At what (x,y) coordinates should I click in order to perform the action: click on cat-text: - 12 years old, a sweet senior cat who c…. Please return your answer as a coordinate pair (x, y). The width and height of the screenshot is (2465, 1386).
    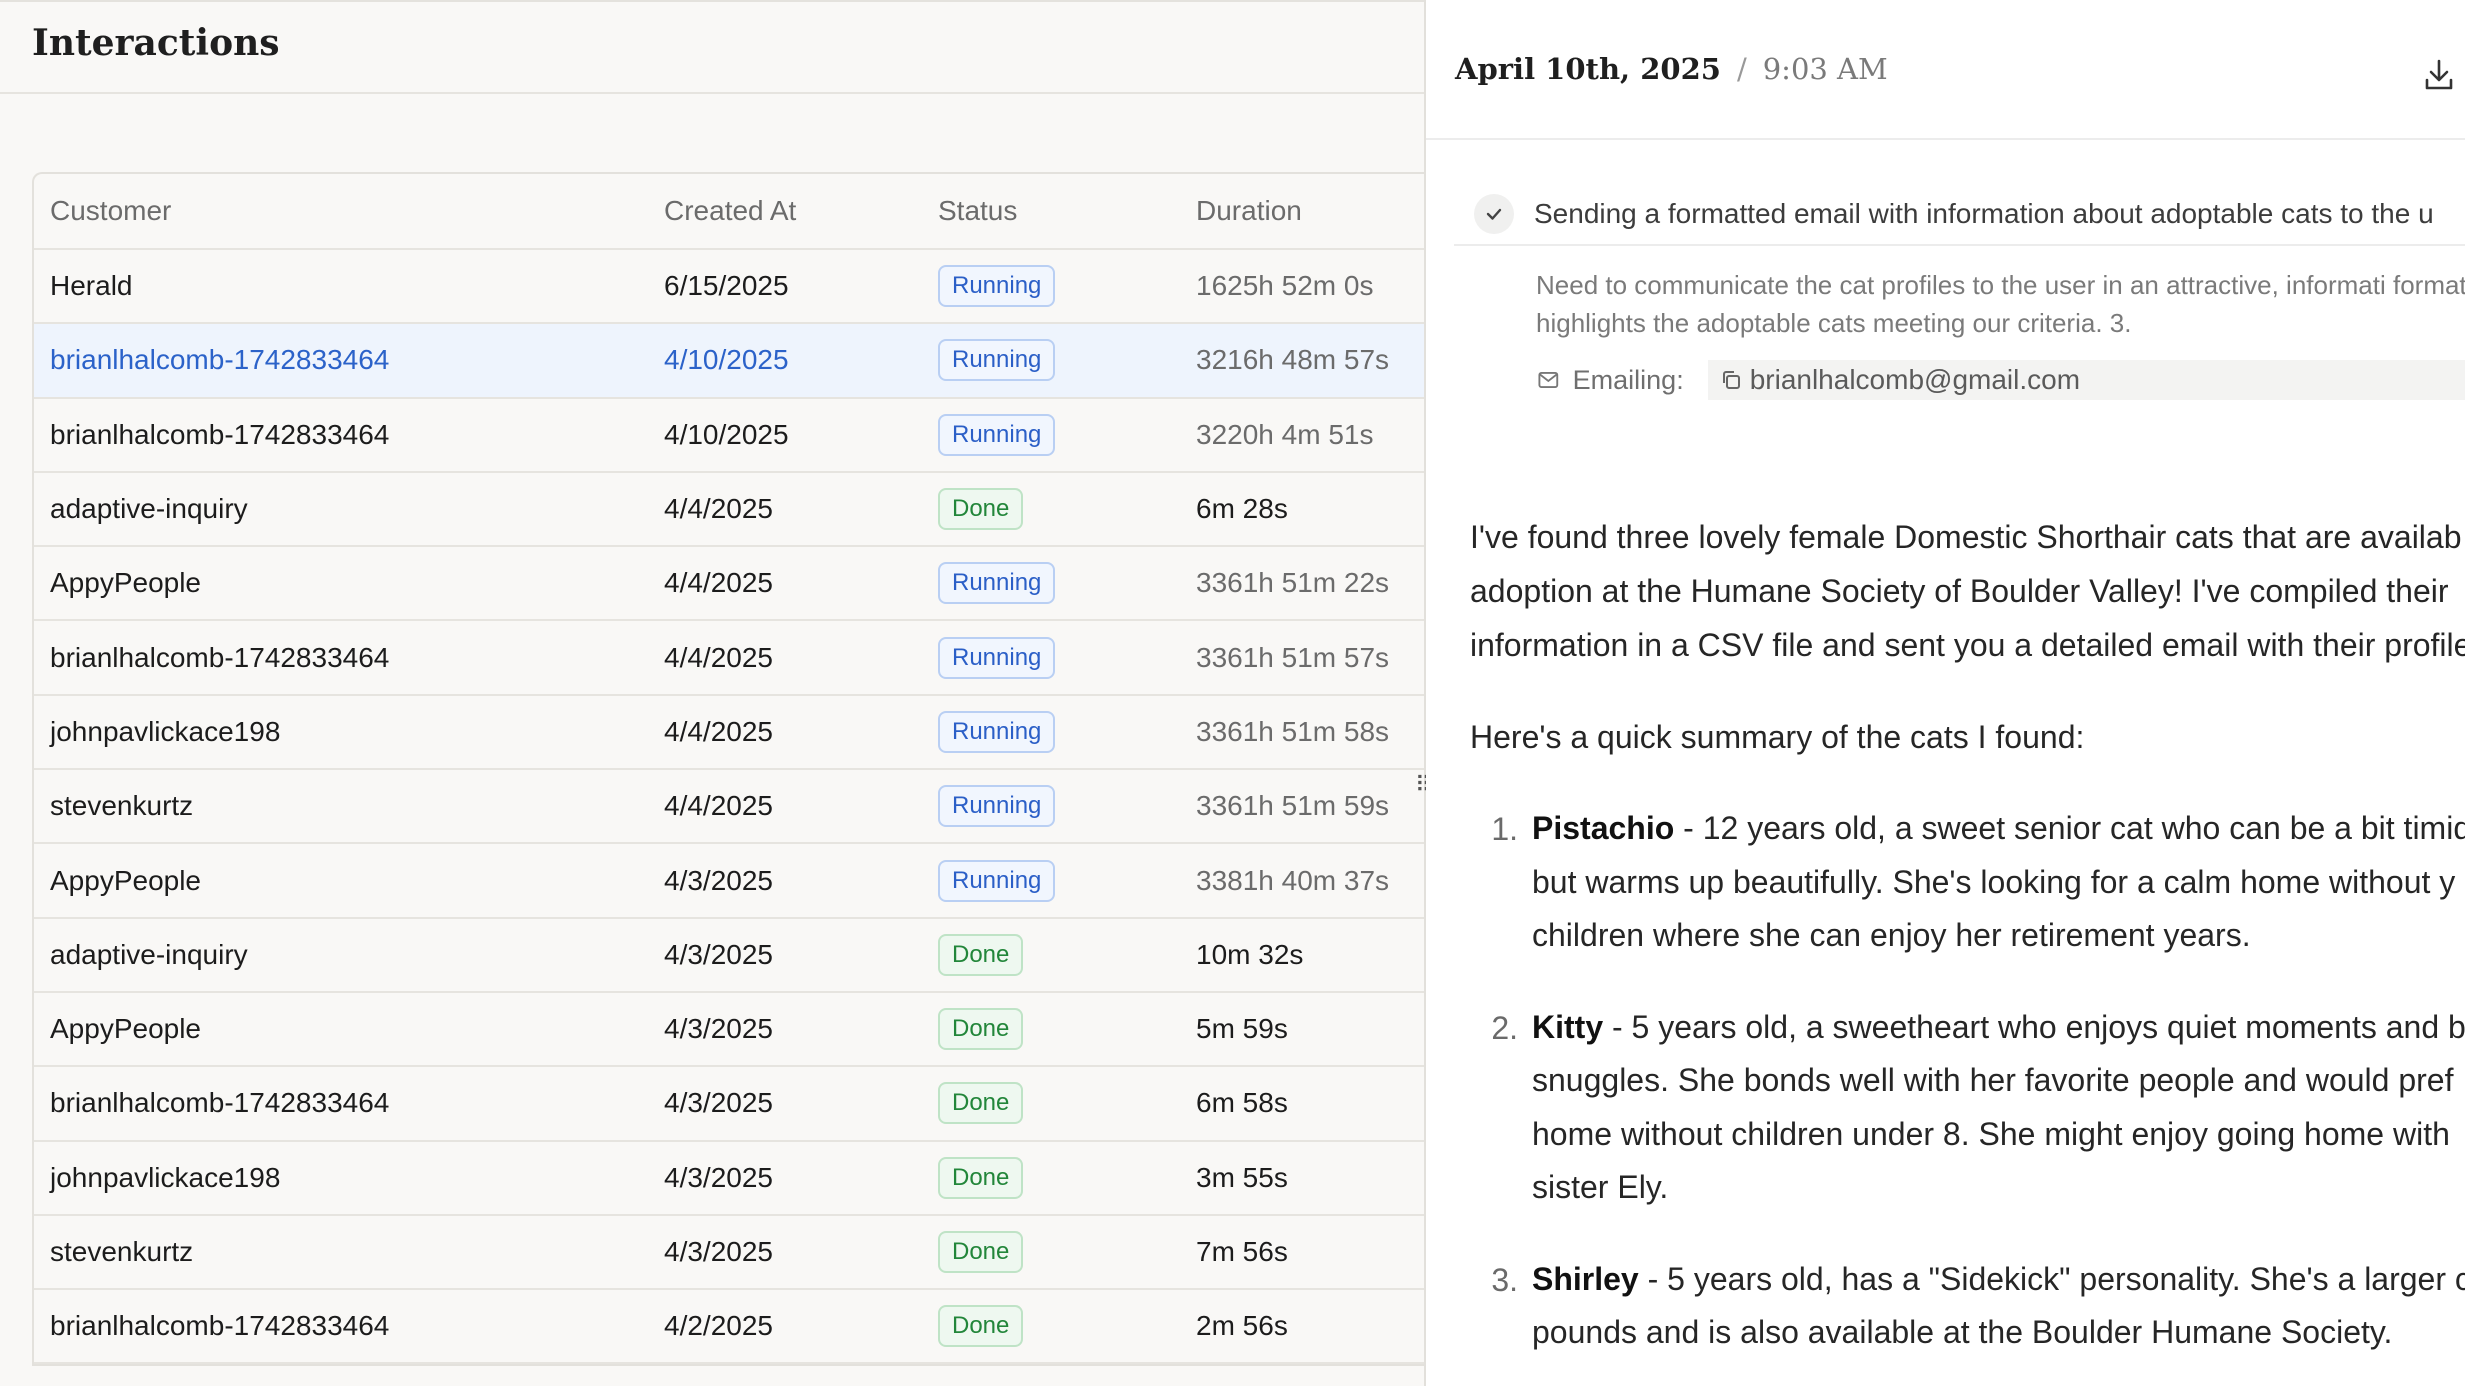
    Looking at the image, I should click on (2069, 828).